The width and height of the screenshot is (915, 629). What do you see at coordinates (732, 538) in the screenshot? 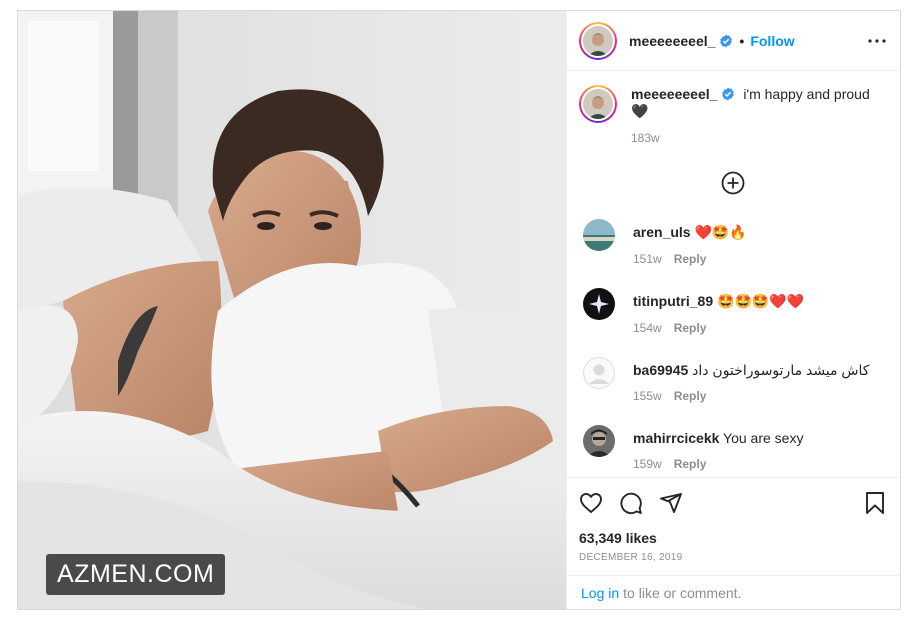
I see `likes-count: 63,349 likes` at bounding box center [732, 538].